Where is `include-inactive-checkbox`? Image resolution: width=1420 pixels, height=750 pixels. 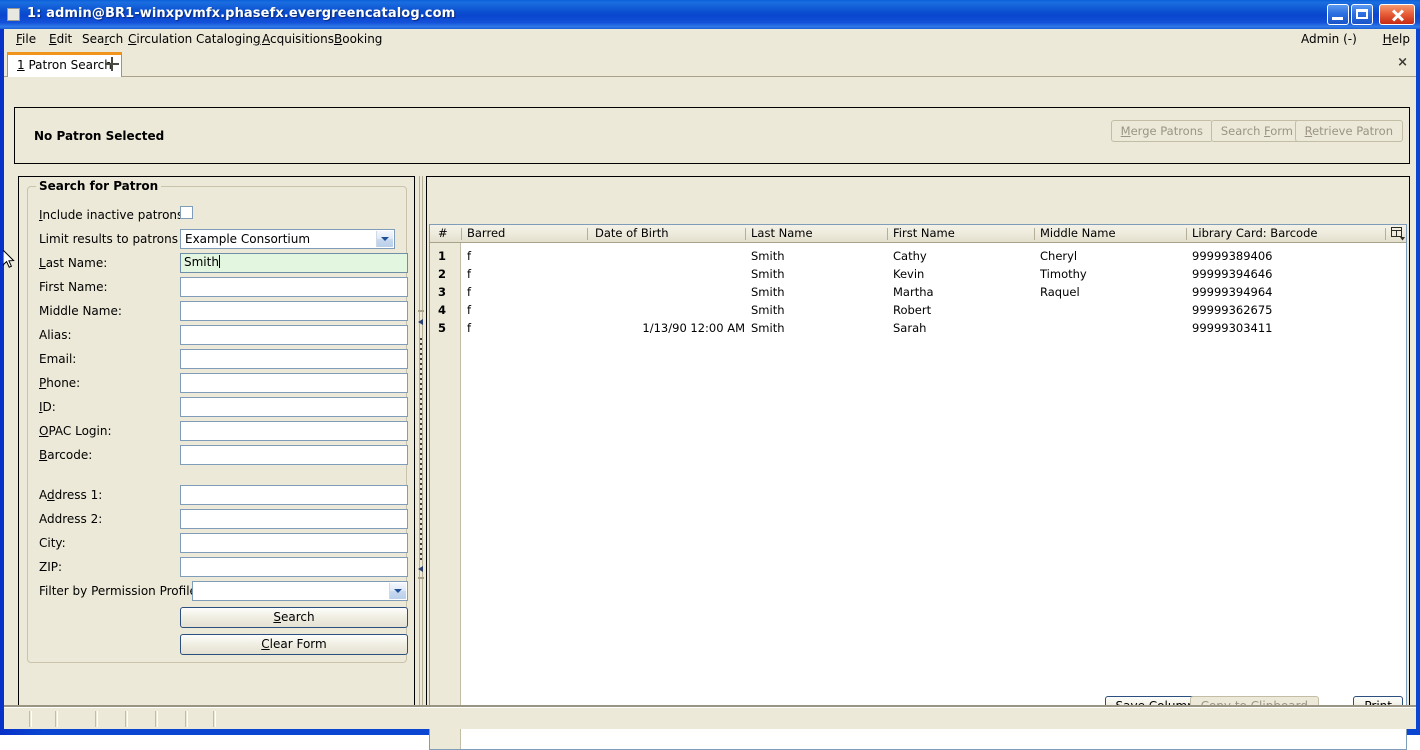 include-inactive-checkbox is located at coordinates (186, 212).